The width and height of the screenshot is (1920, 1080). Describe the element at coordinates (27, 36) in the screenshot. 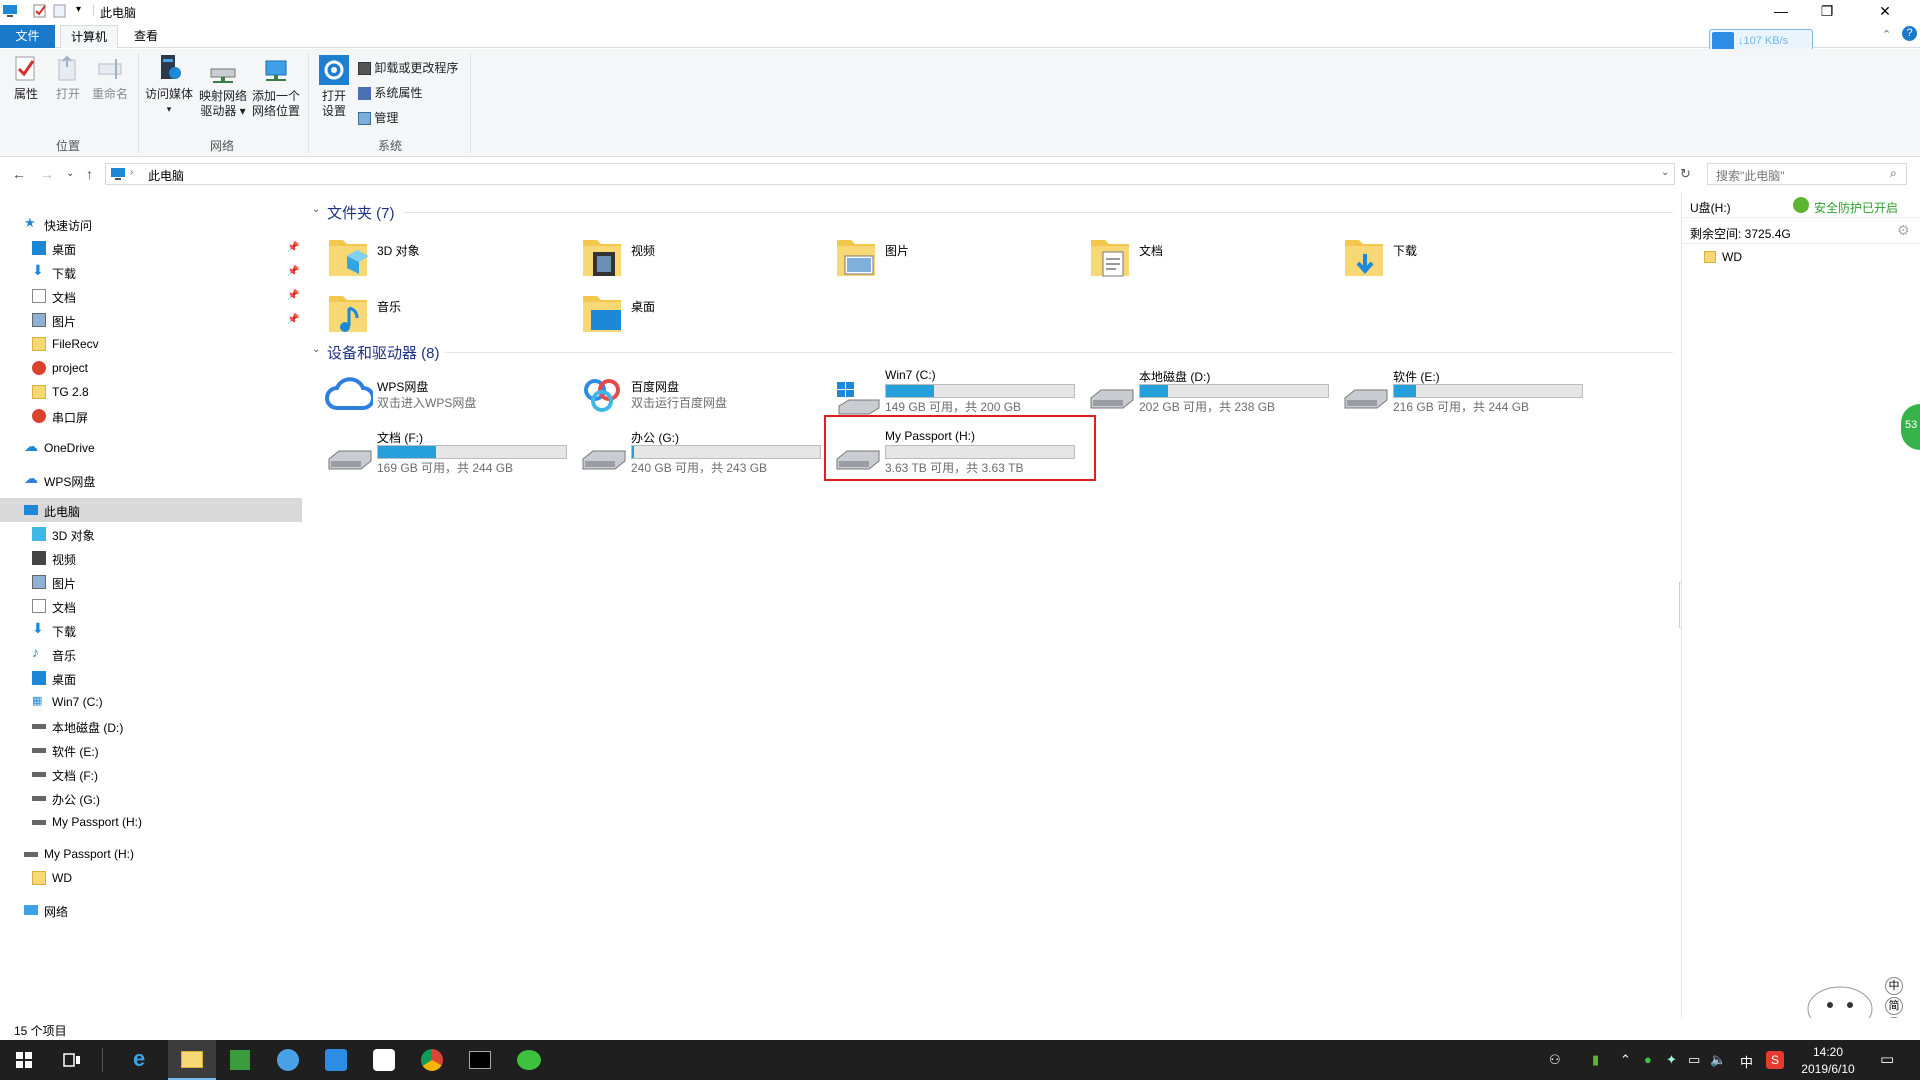

I see `tab-file: 文件` at that location.